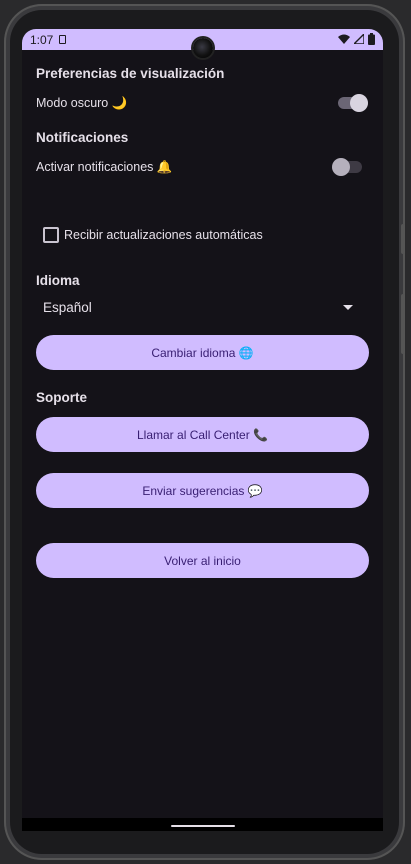 The image size is (411, 864). Describe the element at coordinates (202, 352) in the screenshot. I see `change-language-button: Cambiar idioma 🌐` at that location.